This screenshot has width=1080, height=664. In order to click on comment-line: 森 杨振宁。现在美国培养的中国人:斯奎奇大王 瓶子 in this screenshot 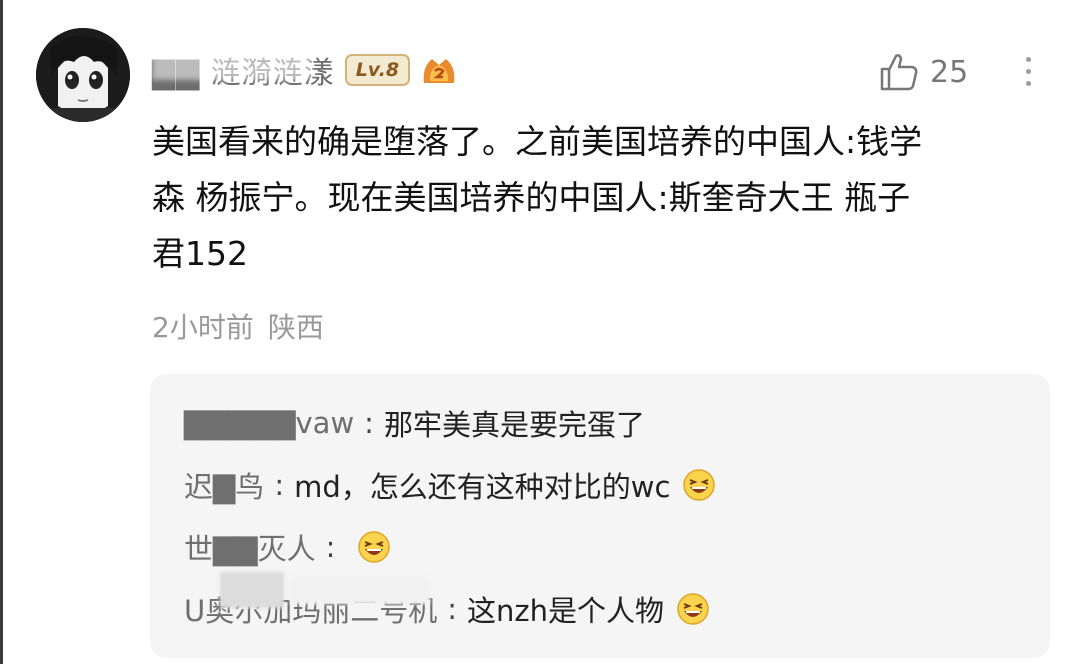, I will do `click(531, 197)`.